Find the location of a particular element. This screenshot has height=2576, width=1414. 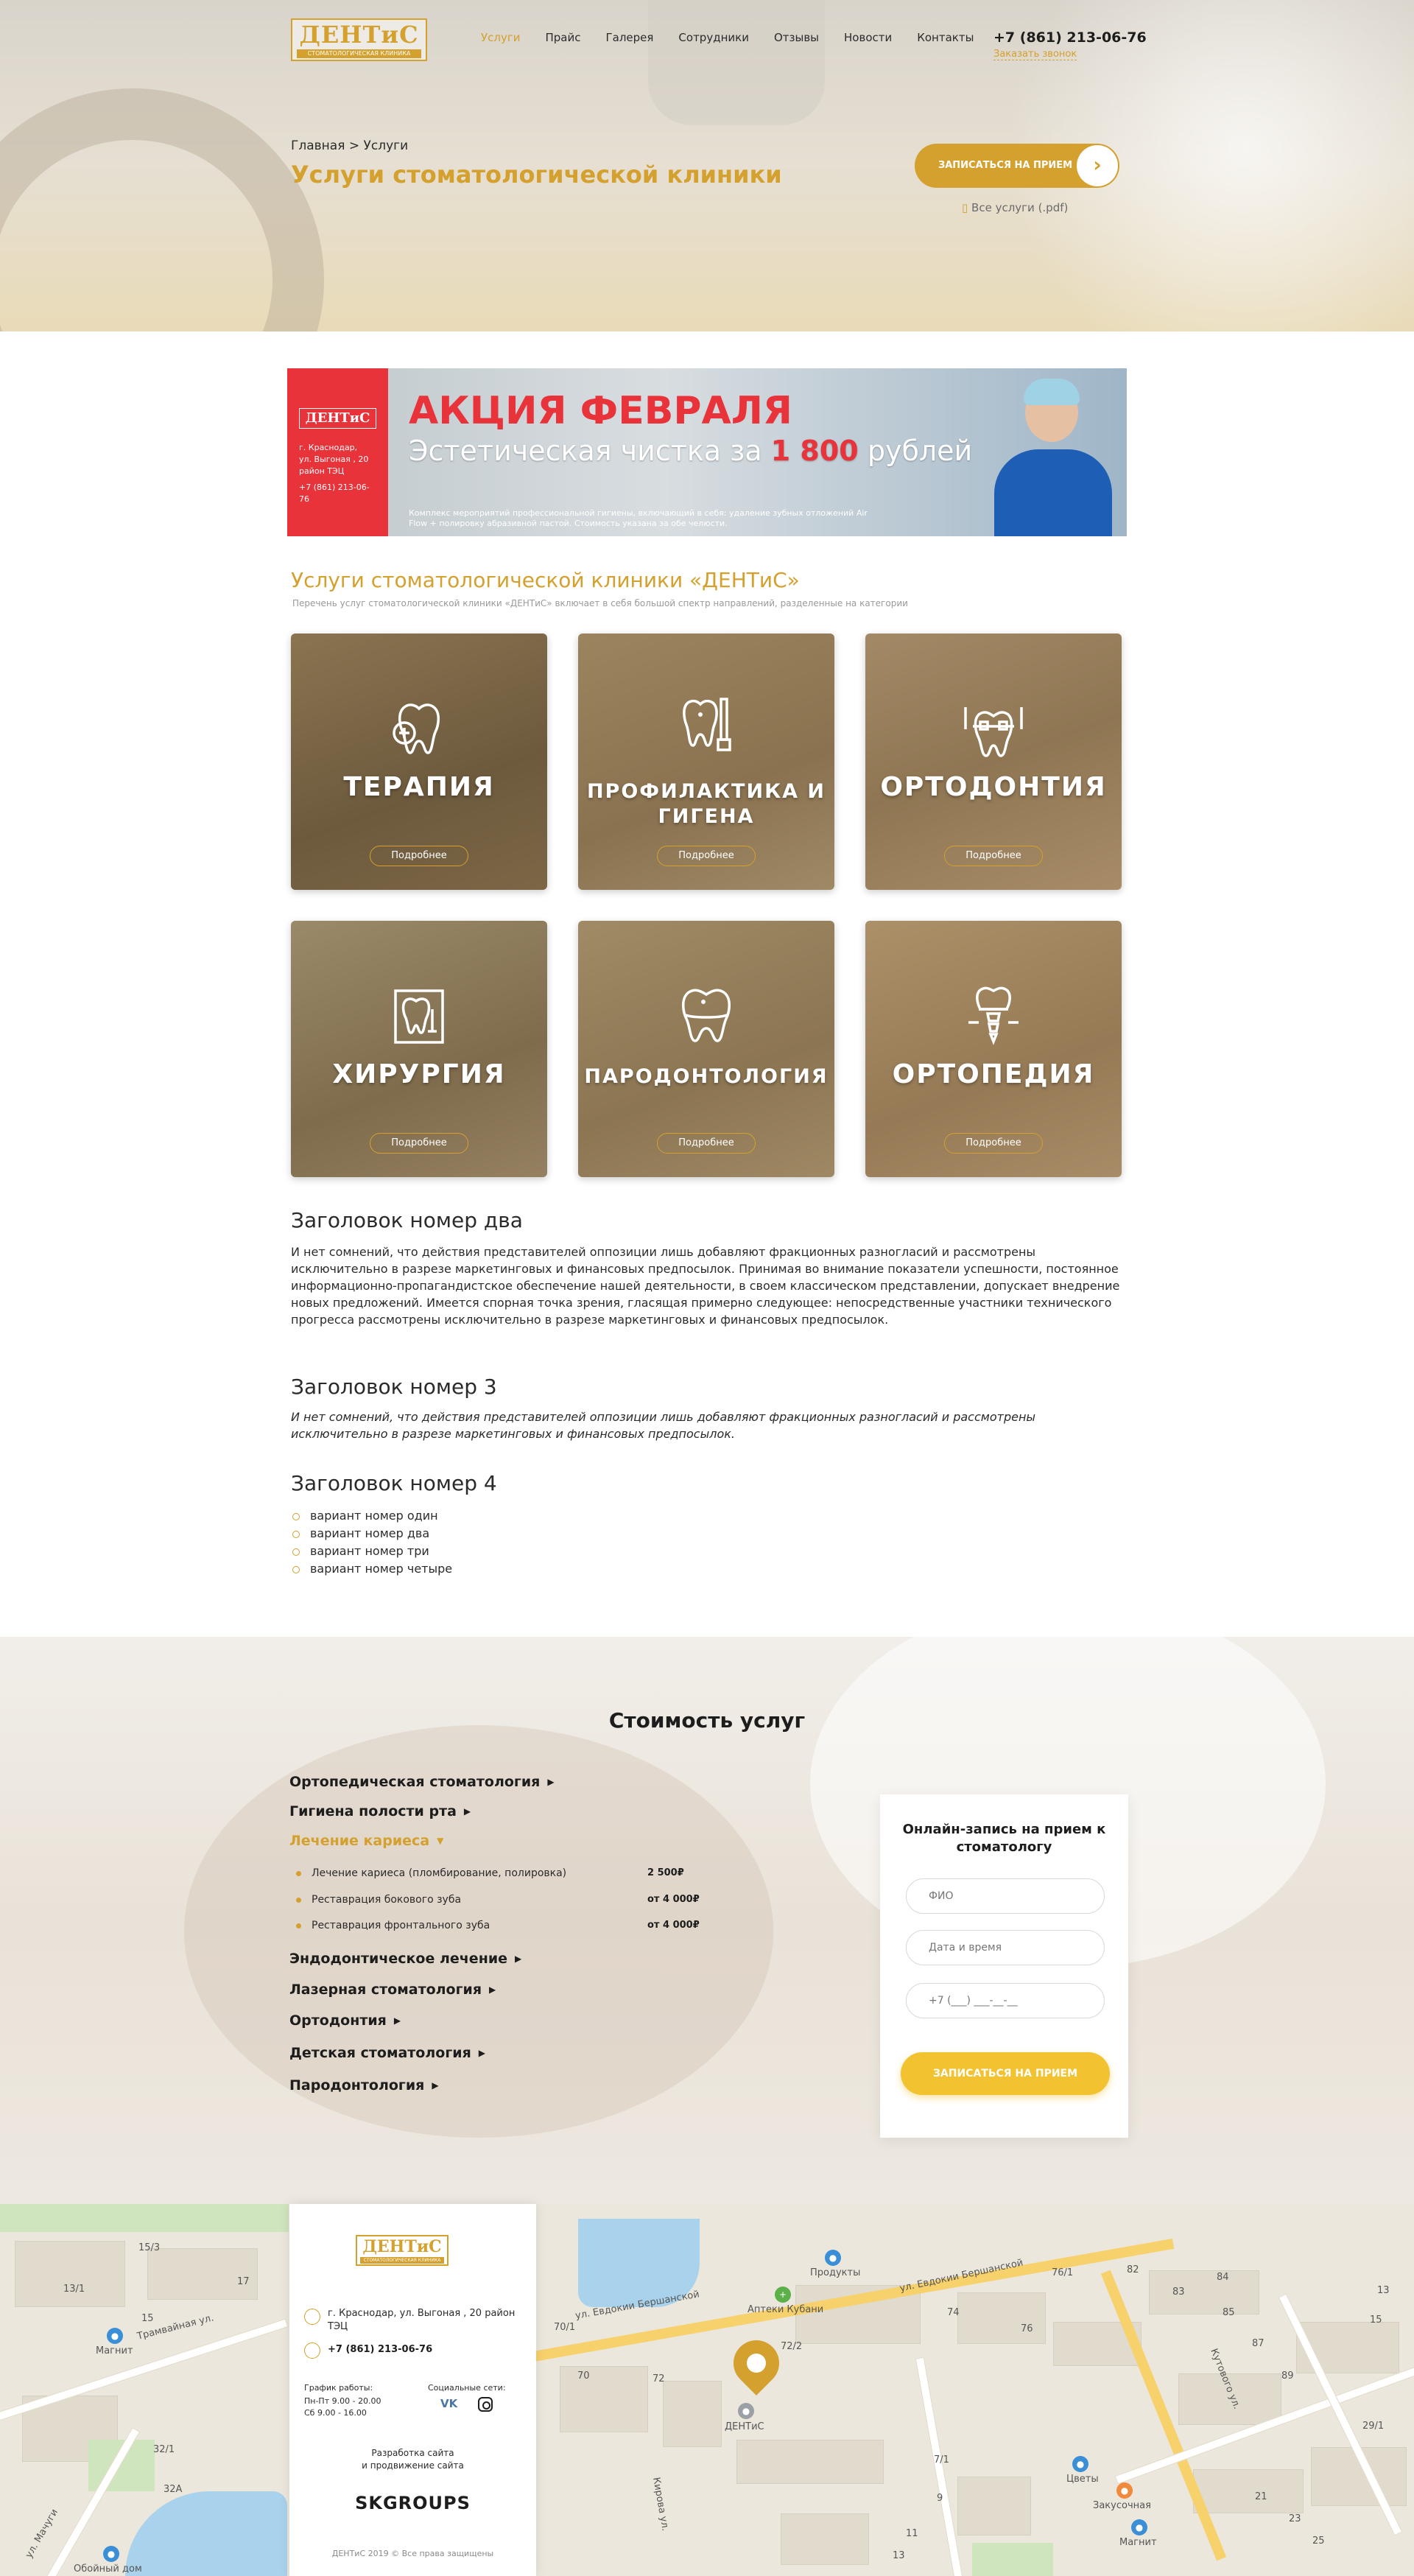

form-title: Онлайн-запись на прием к стоматологу is located at coordinates (1004, 1838).